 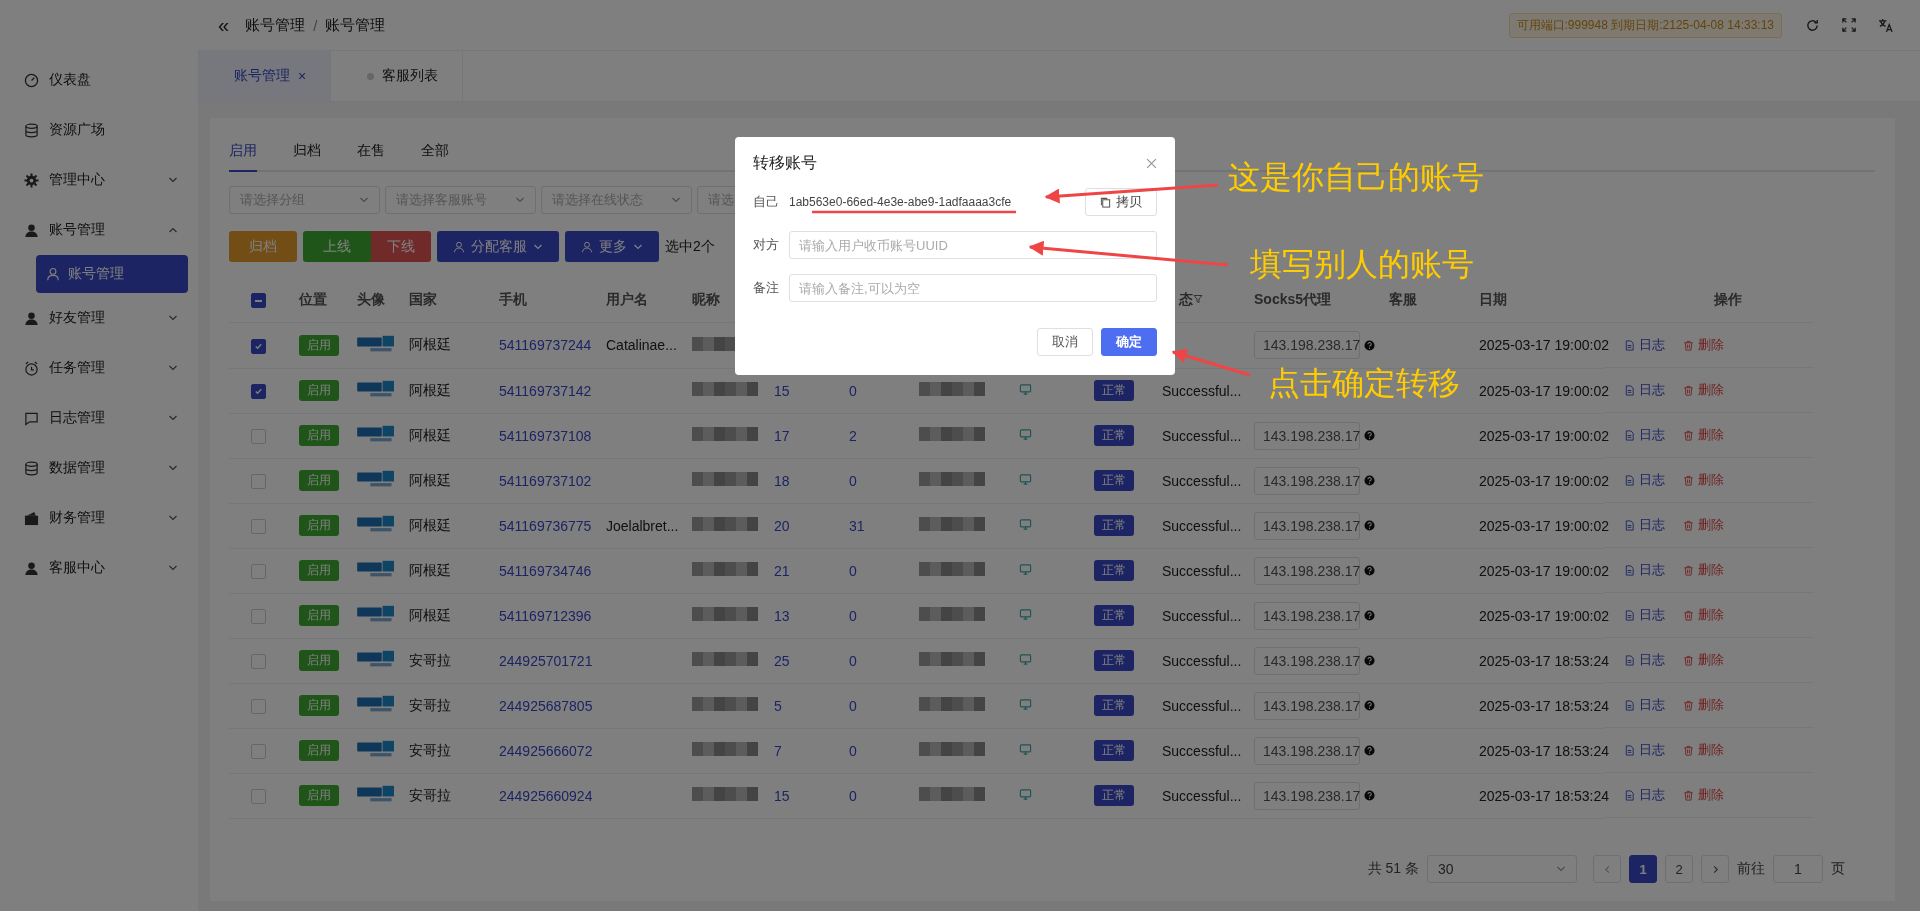 I want to click on select-all-checkbox, so click(x=258, y=301).